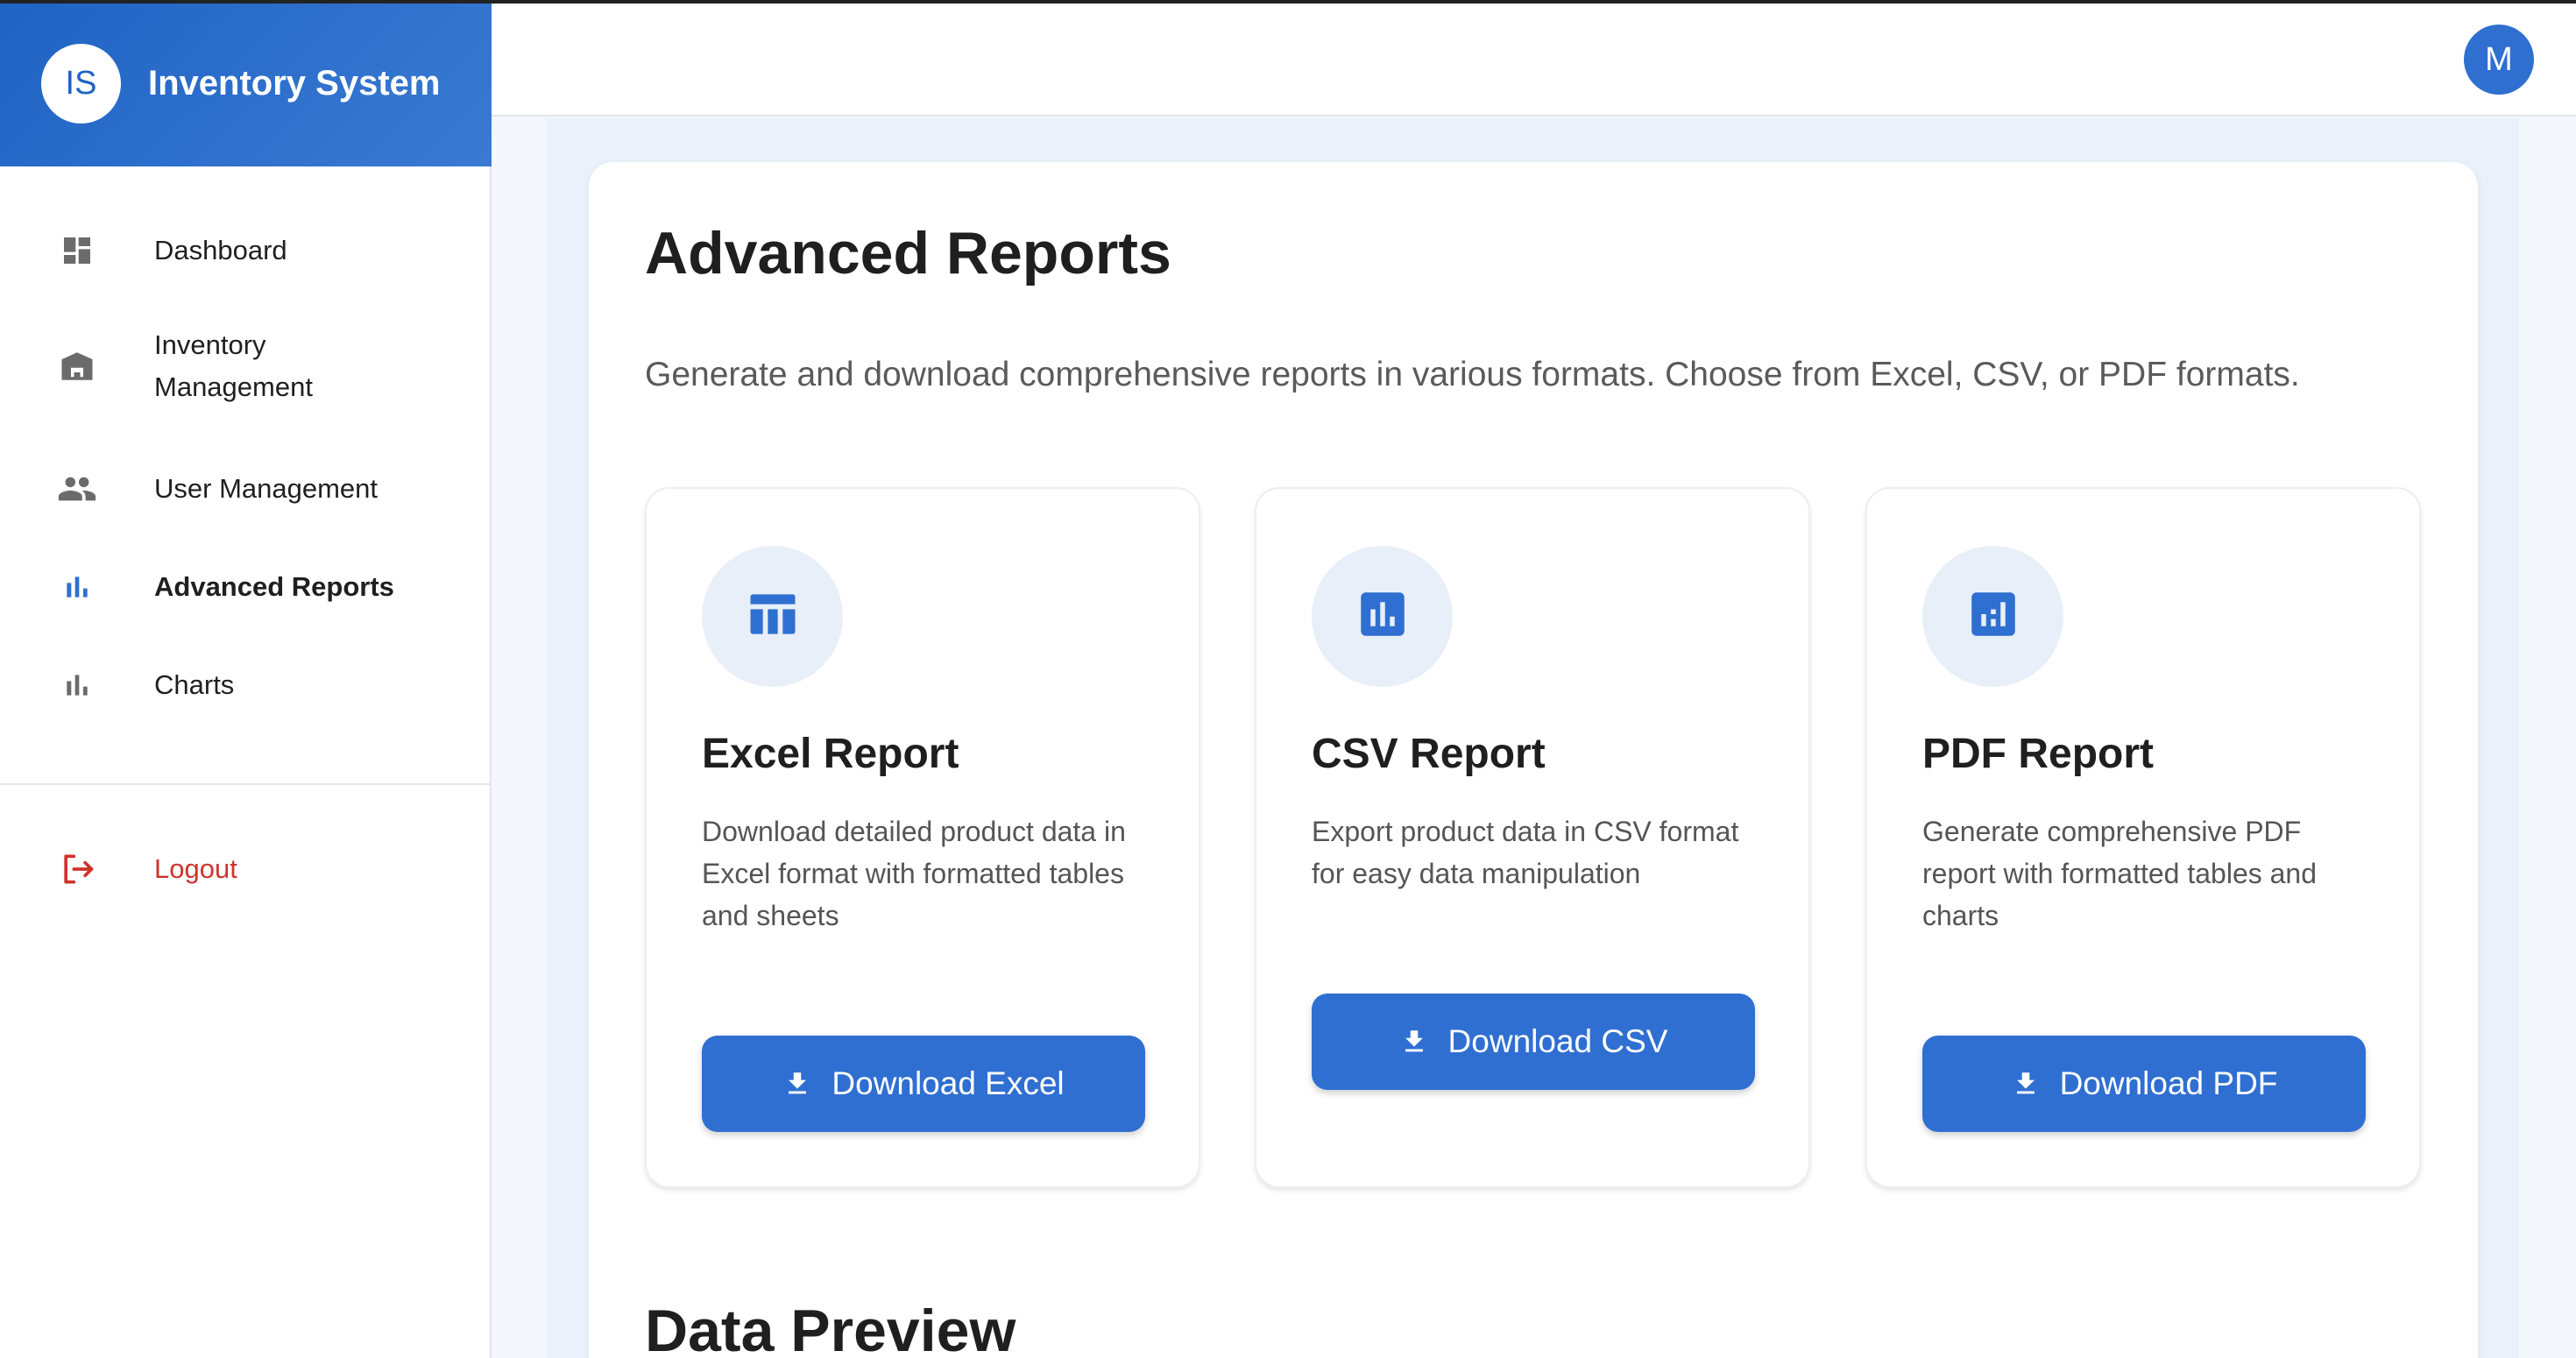  I want to click on bar-chart-box-icon, so click(1383, 616).